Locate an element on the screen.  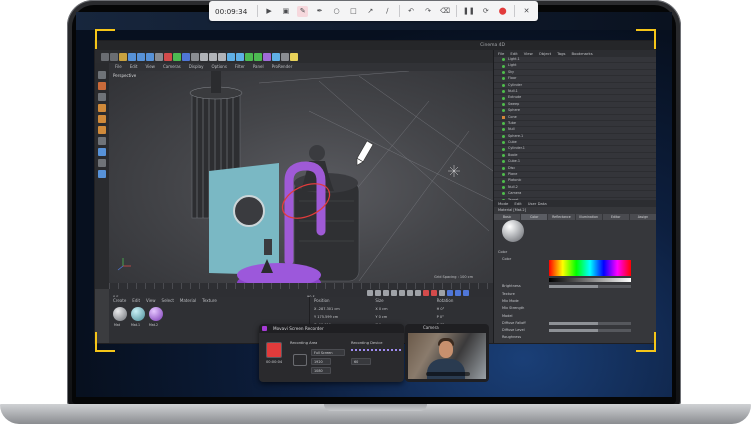
keyframe-icon is located at coordinates (442, 293).